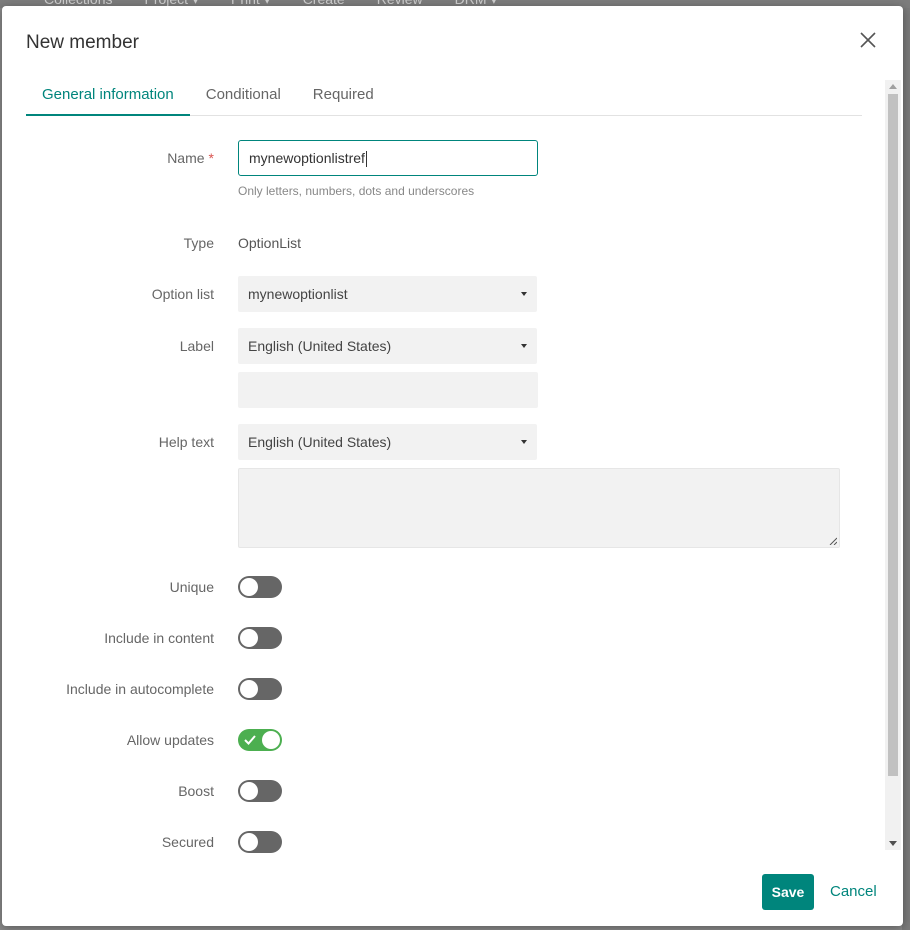 The image size is (910, 930). What do you see at coordinates (140, 689) in the screenshot?
I see `include-in-autocomplete-label: Include in autocomplete` at bounding box center [140, 689].